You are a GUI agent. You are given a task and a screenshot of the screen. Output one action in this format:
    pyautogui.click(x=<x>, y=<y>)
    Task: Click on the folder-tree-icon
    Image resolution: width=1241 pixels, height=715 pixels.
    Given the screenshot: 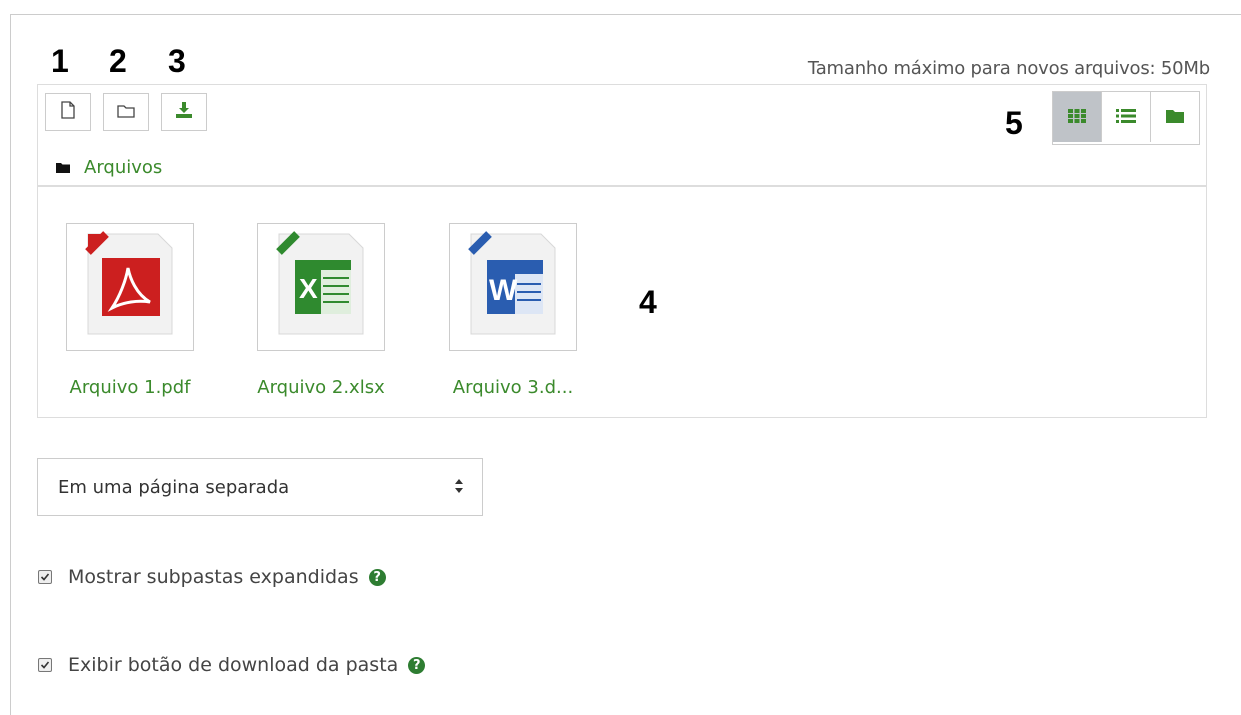 What is the action you would take?
    pyautogui.click(x=1175, y=117)
    